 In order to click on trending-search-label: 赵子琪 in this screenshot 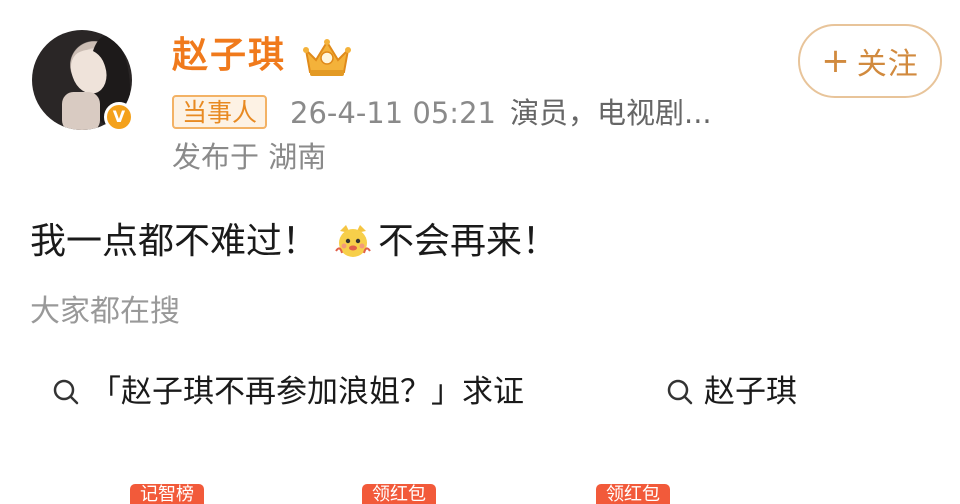, I will do `click(750, 392)`.